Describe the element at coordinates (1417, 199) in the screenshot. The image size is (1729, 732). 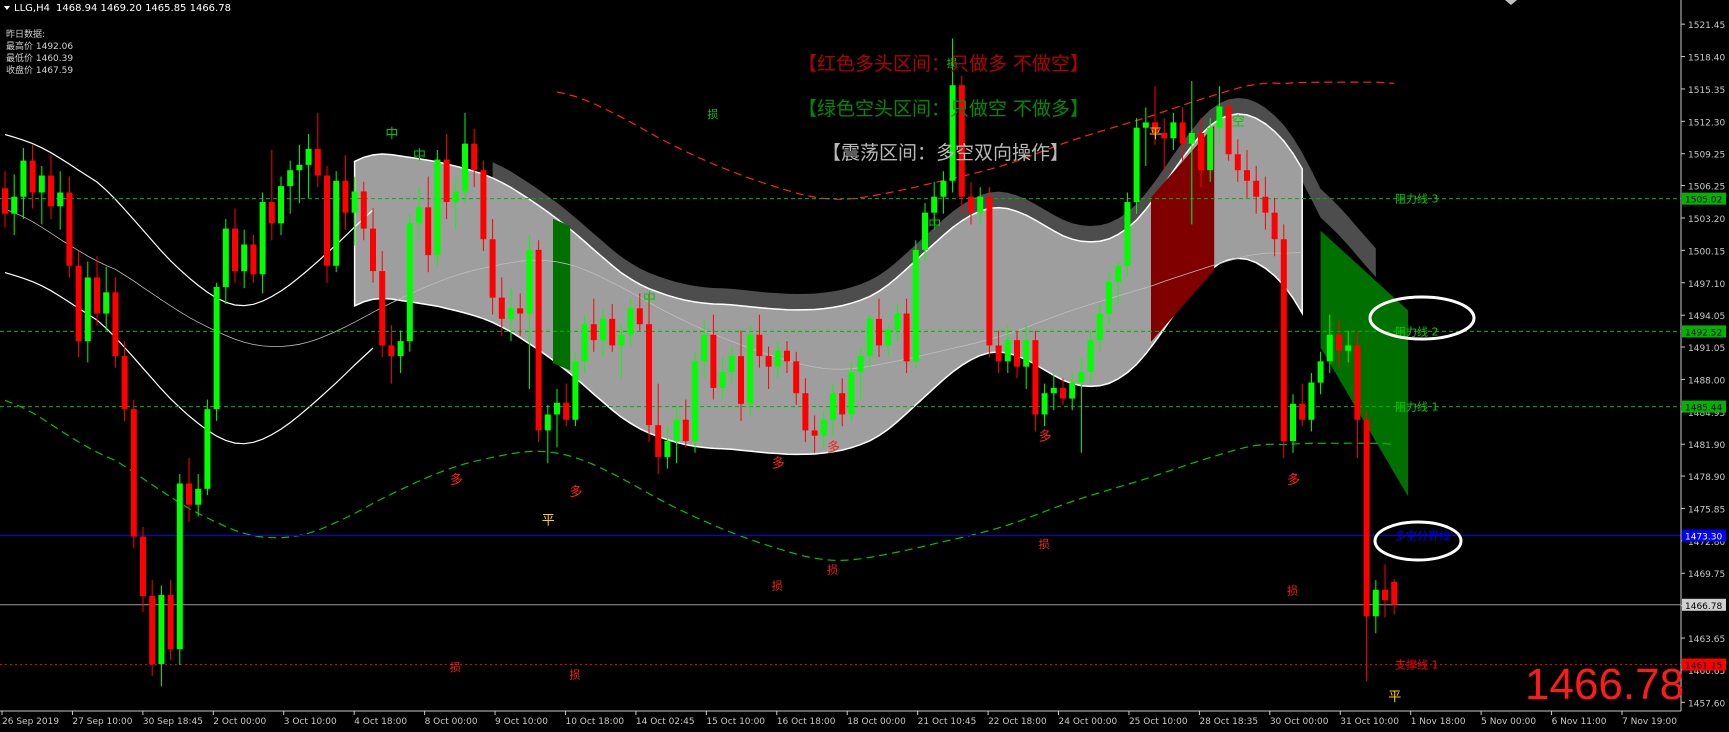
I see `level-name-0: 阻力线 3` at that location.